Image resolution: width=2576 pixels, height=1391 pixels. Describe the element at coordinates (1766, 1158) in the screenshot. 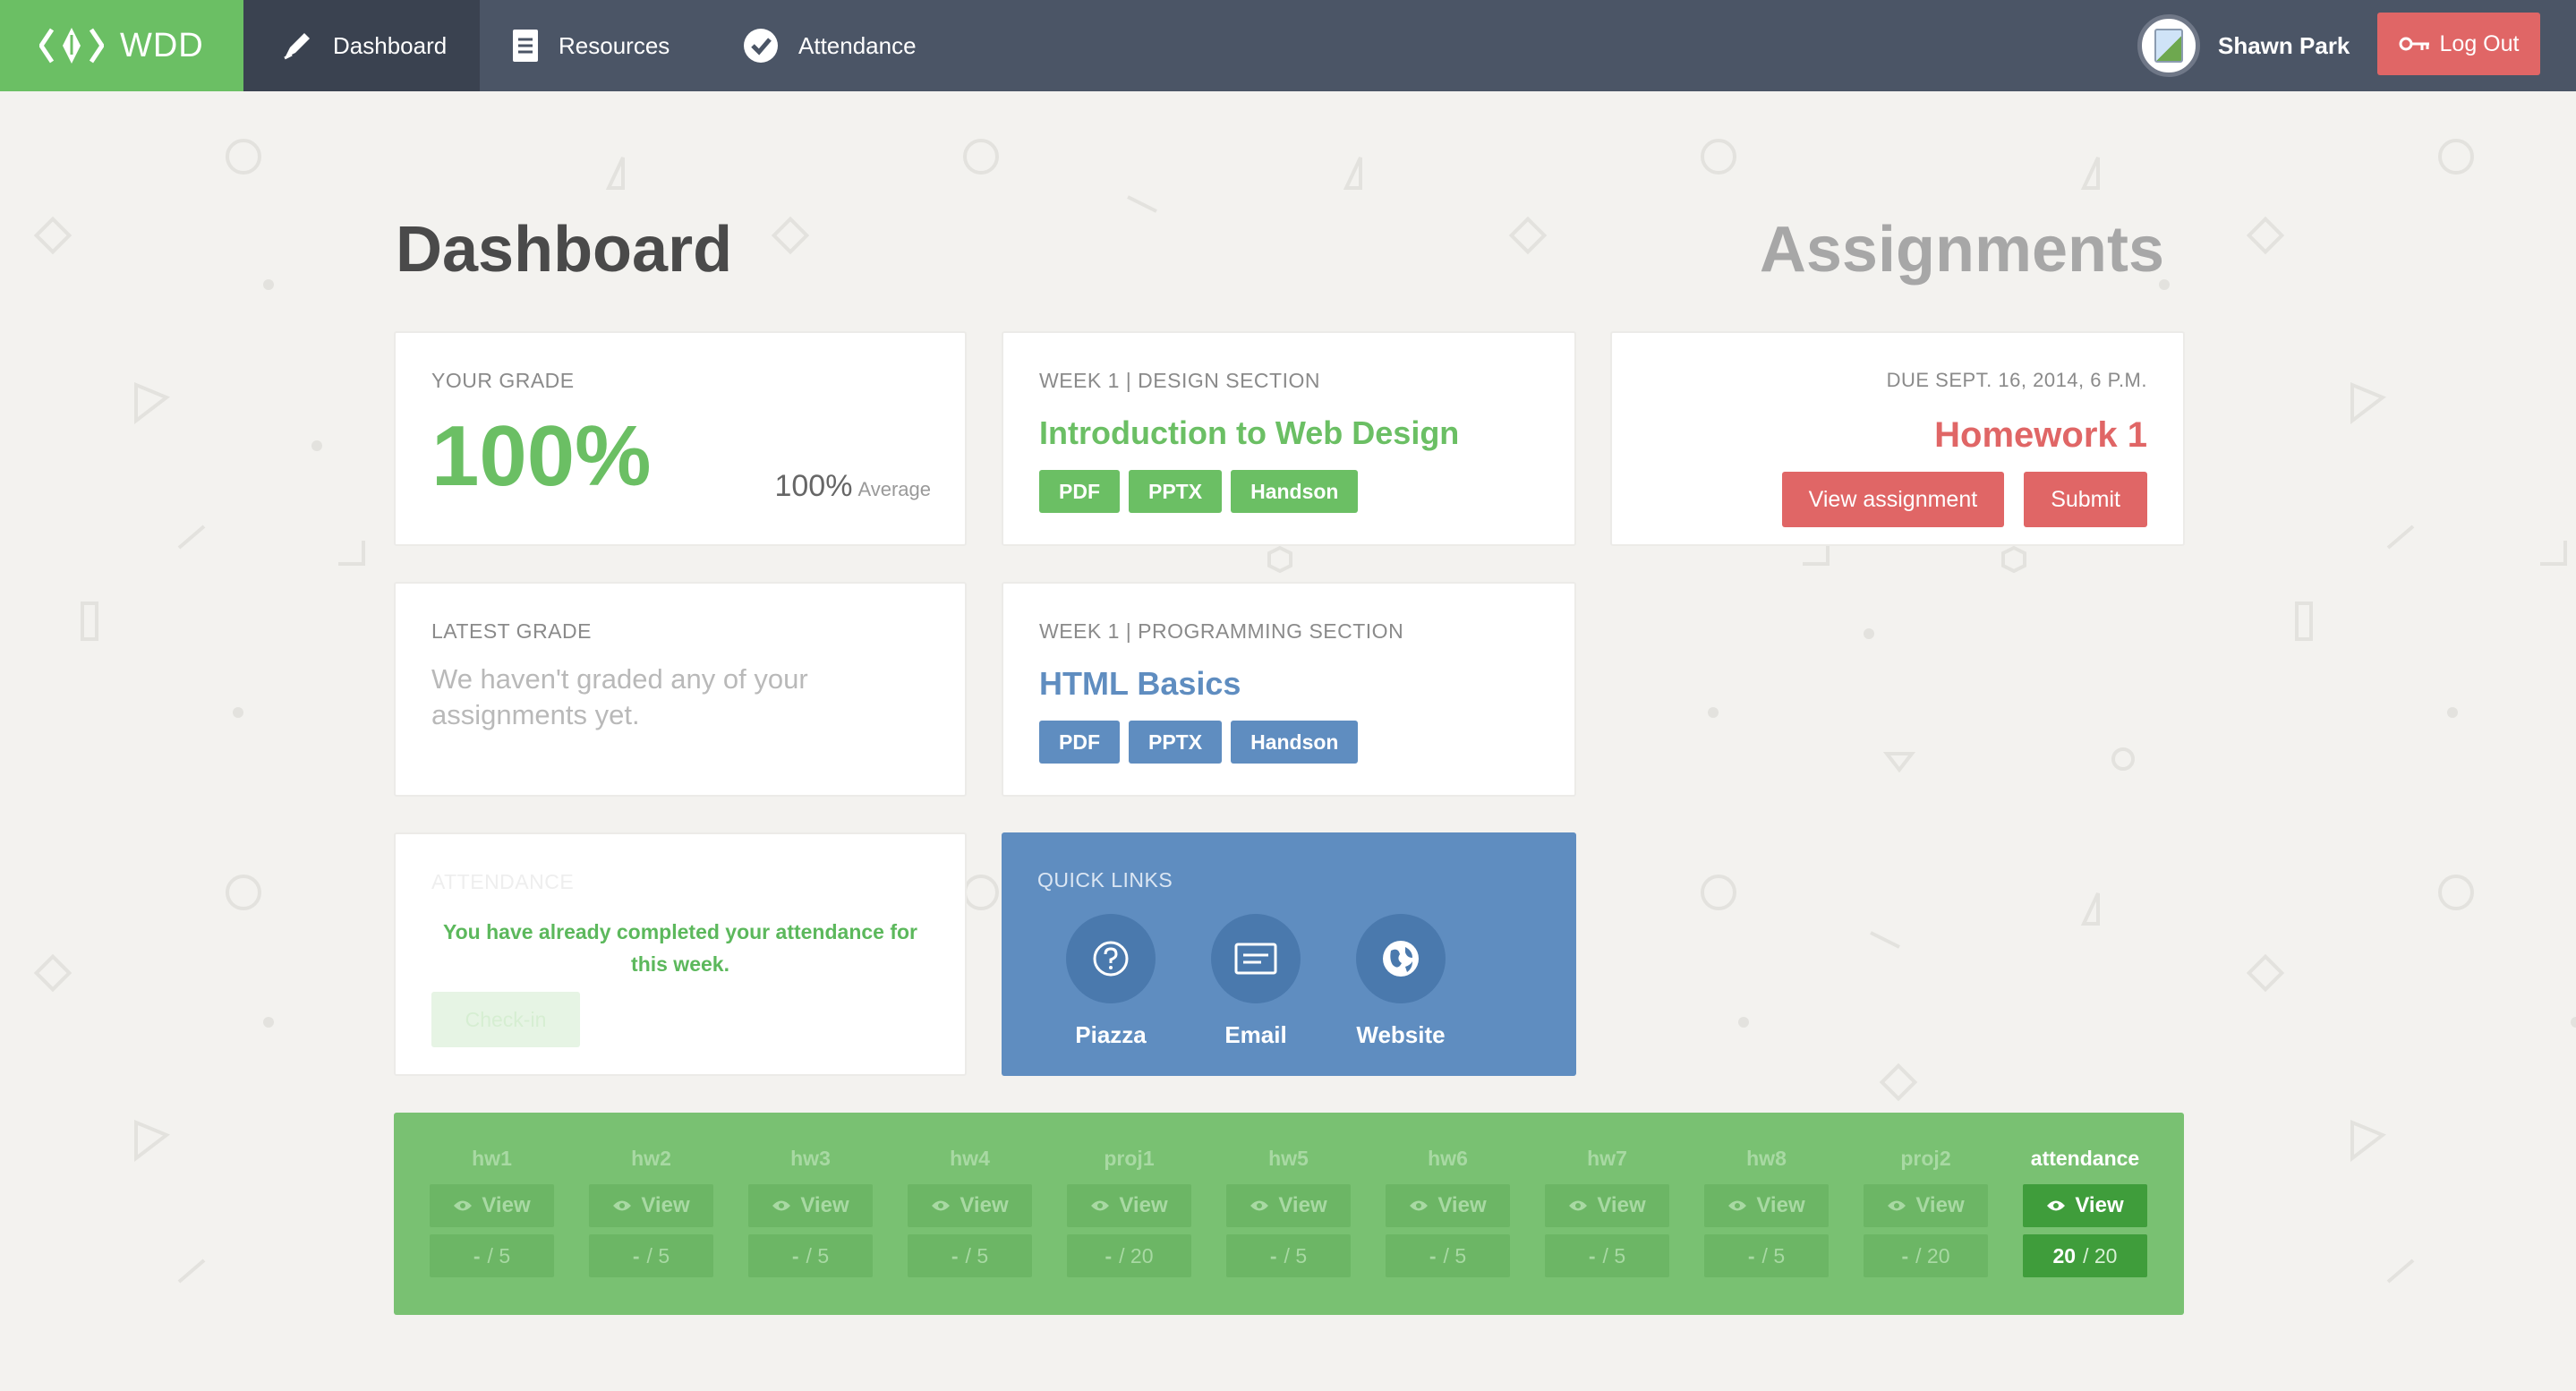

I see `grade-name: hw8` at that location.